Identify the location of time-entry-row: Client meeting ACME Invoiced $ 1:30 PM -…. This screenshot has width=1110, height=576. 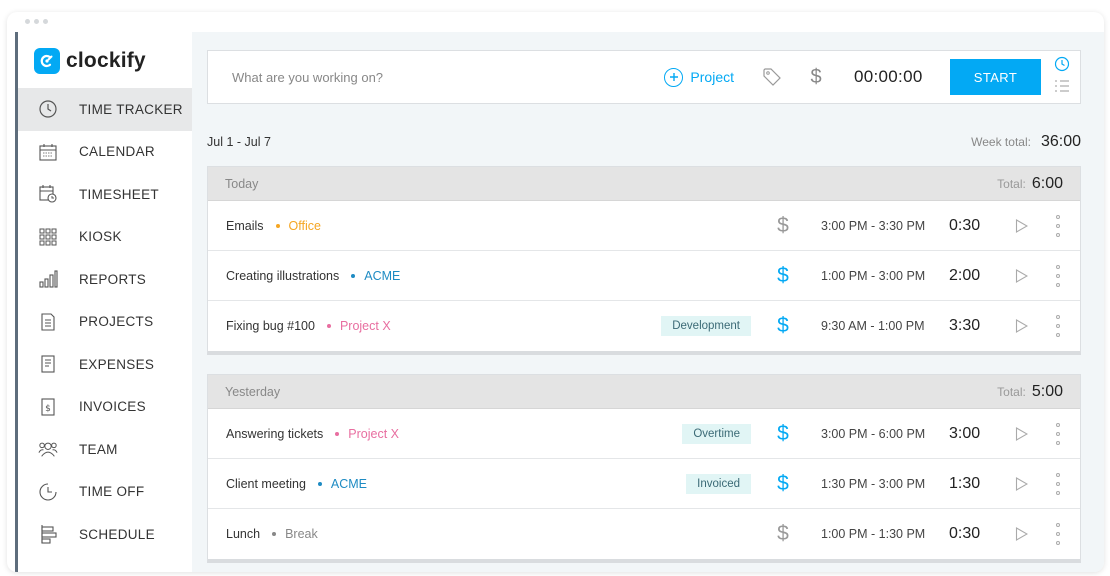
(644, 484).